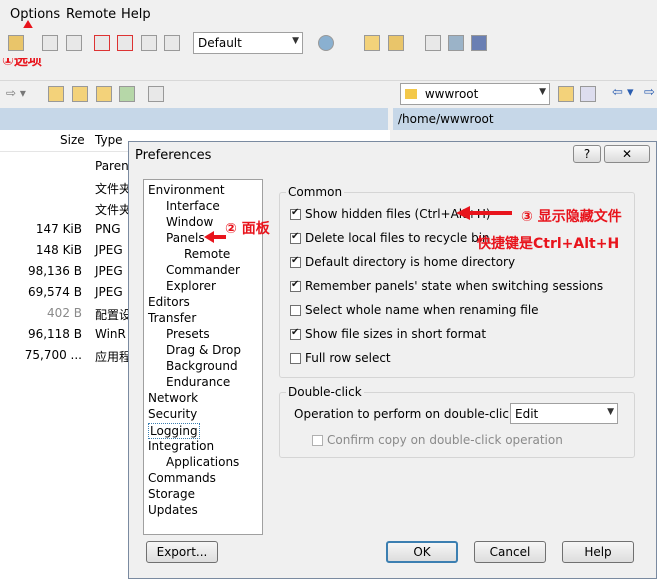 The width and height of the screenshot is (657, 579). I want to click on plus-icon, so click(50, 43).